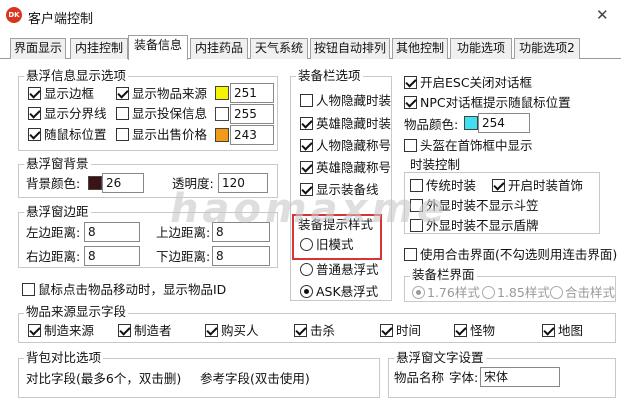 The image size is (621, 398). What do you see at coordinates (418, 292) in the screenshot?
I see `style-176-radio` at bounding box center [418, 292].